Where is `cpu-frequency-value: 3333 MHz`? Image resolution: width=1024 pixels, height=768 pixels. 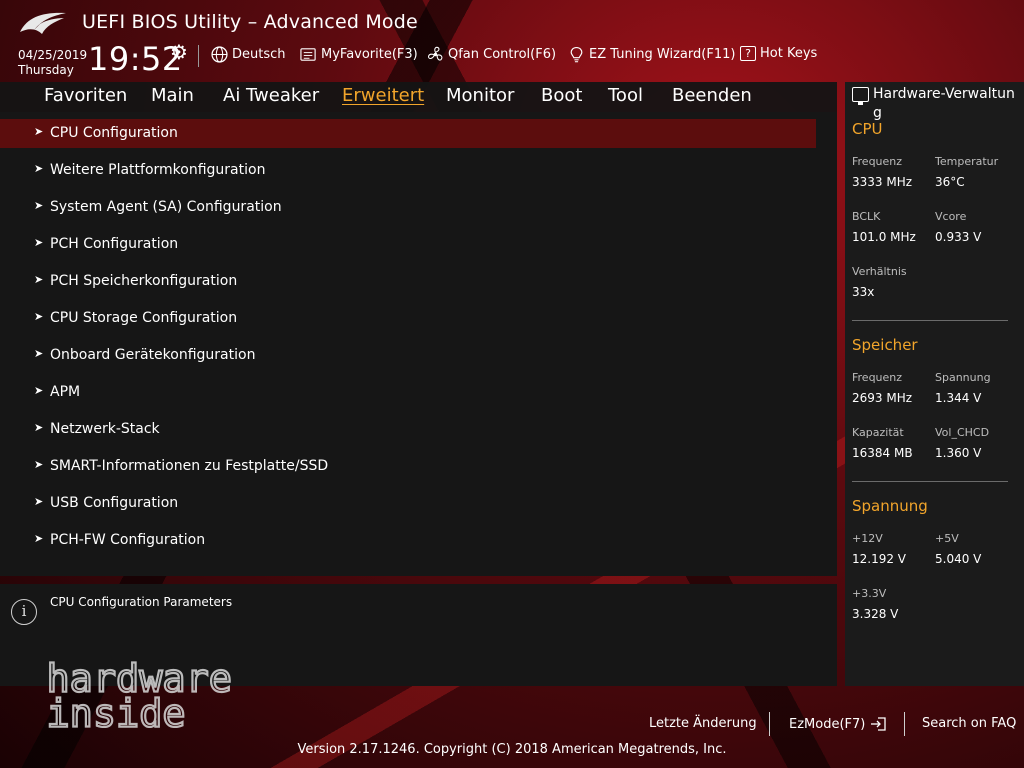 cpu-frequency-value: 3333 MHz is located at coordinates (882, 182).